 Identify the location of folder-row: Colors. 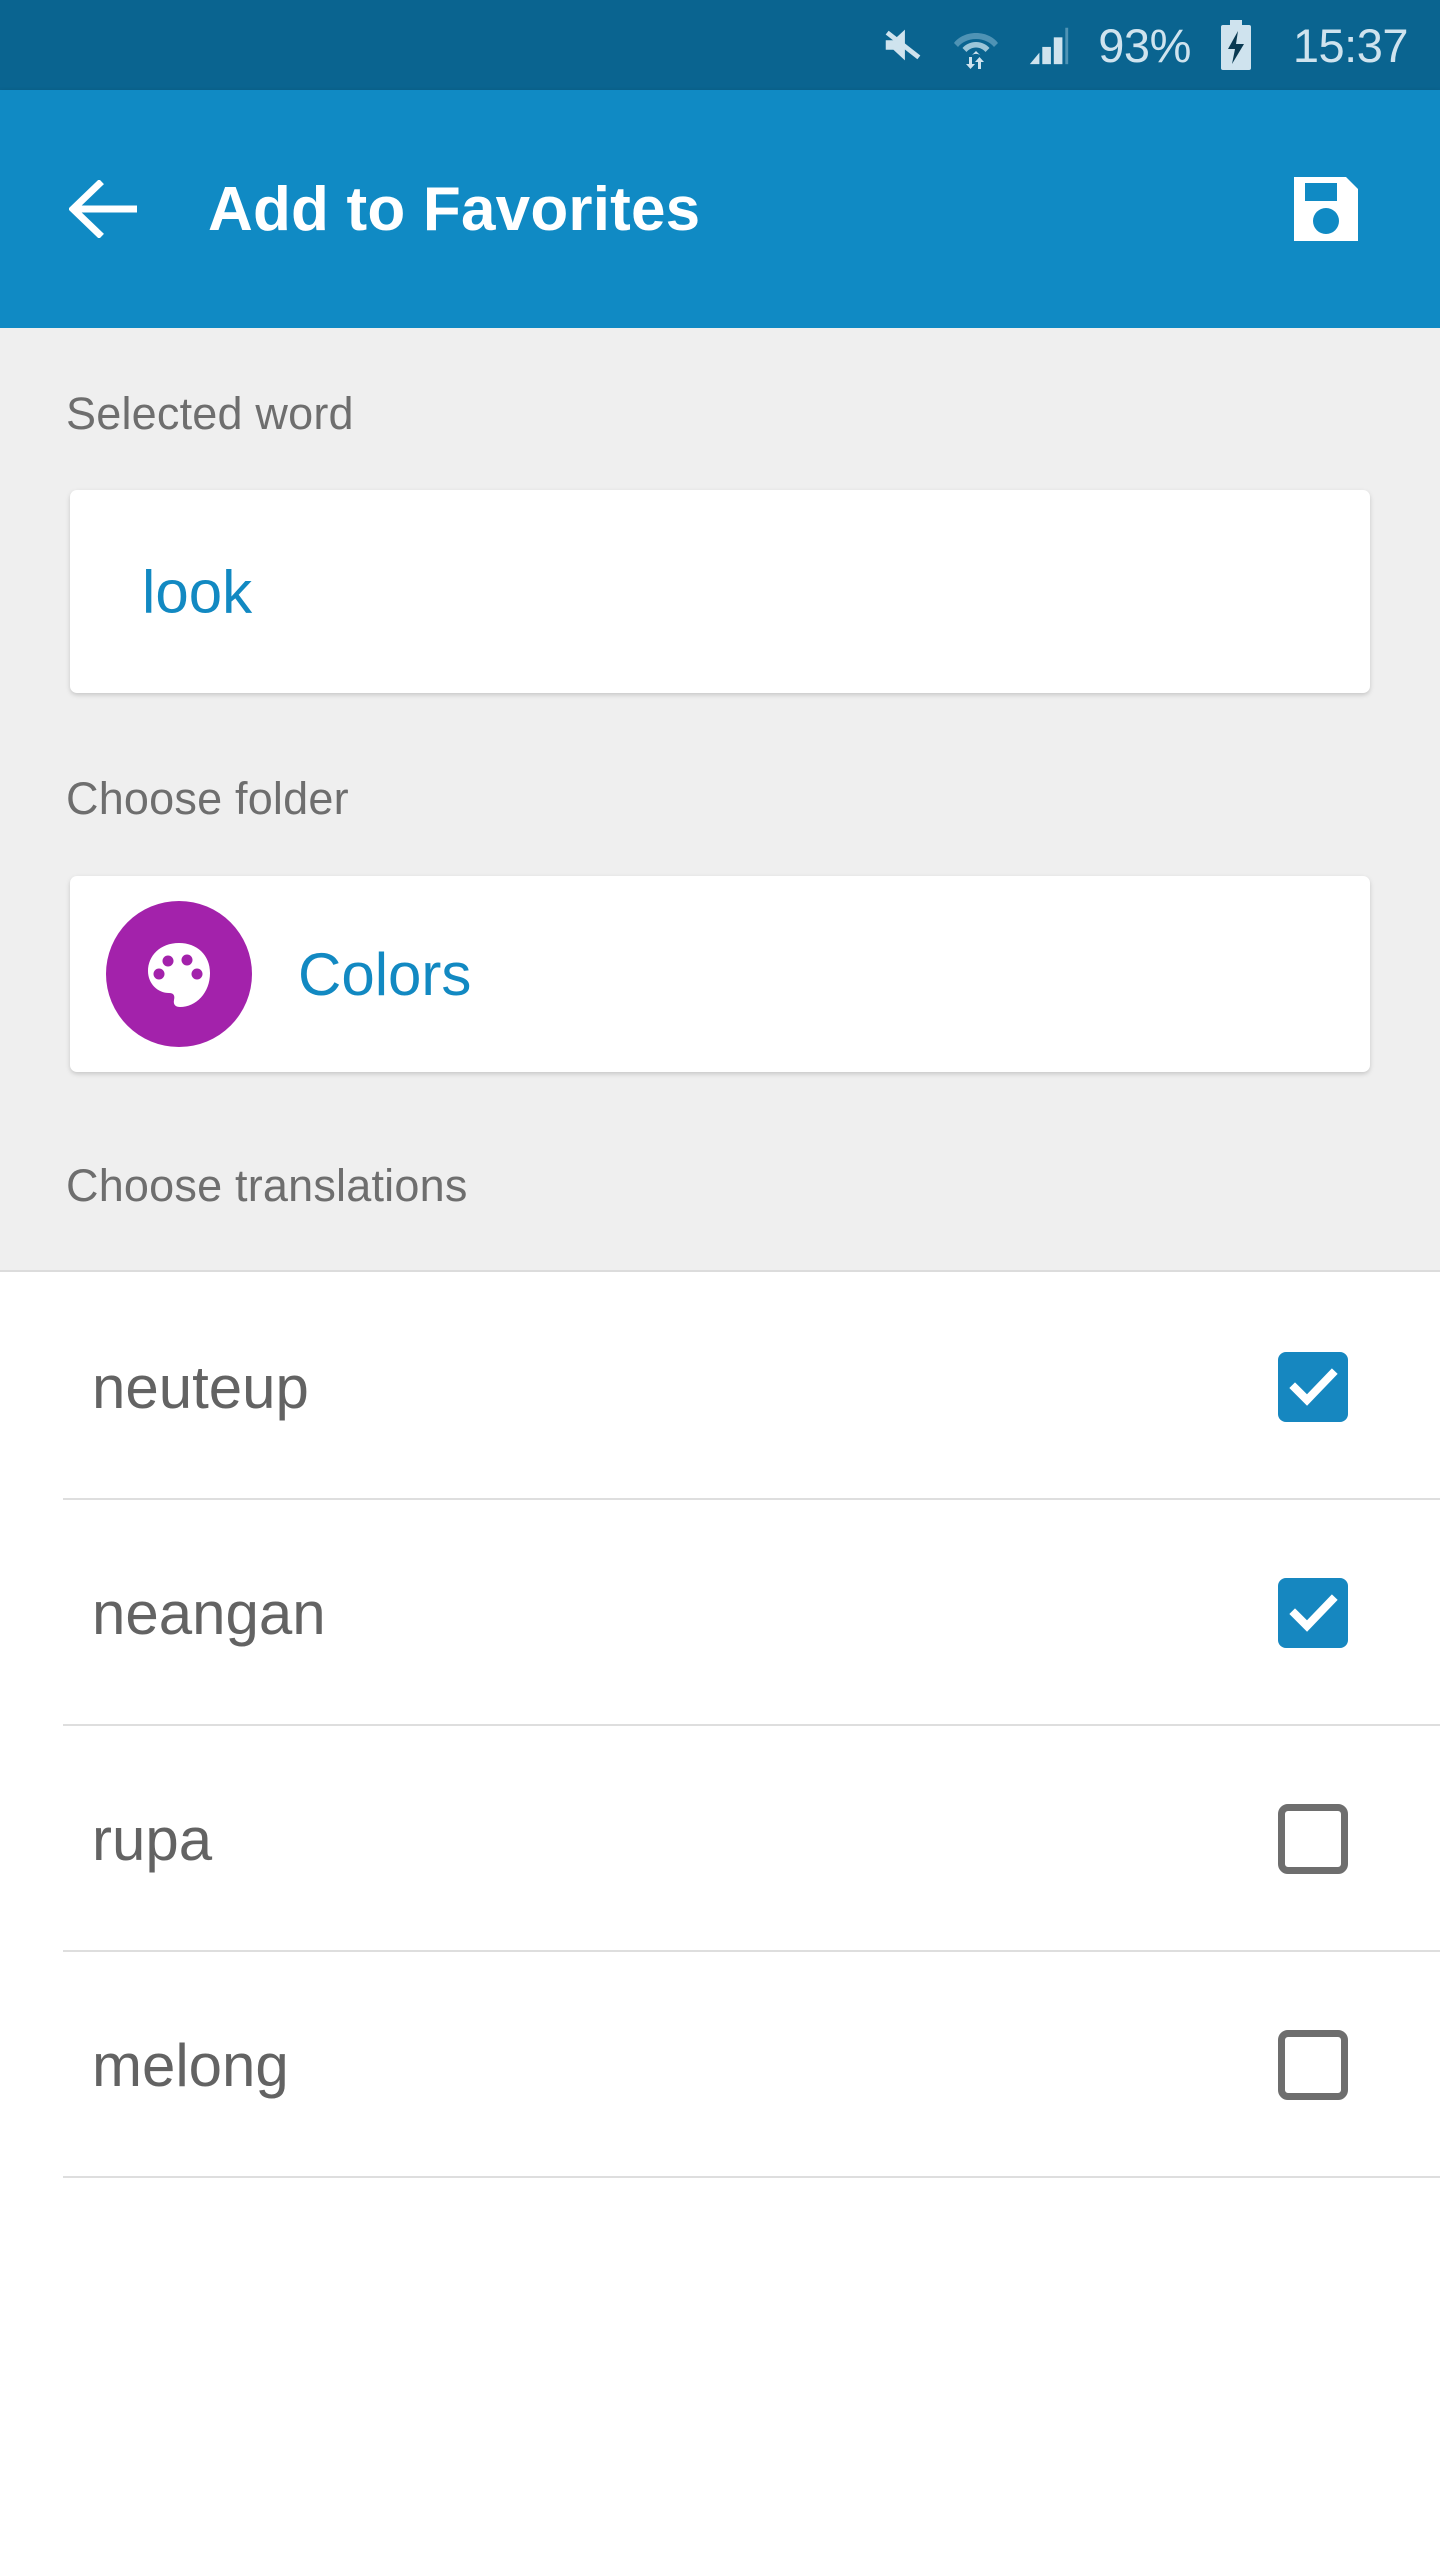
(720, 974).